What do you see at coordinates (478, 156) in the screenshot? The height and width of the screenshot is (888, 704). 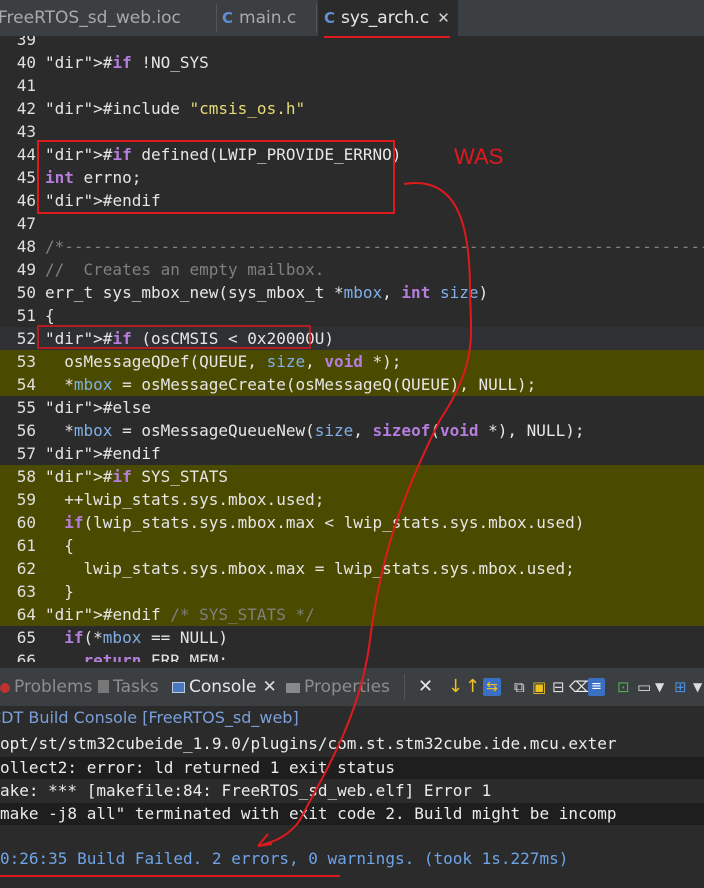 I see `annotation-was-label: WAS` at bounding box center [478, 156].